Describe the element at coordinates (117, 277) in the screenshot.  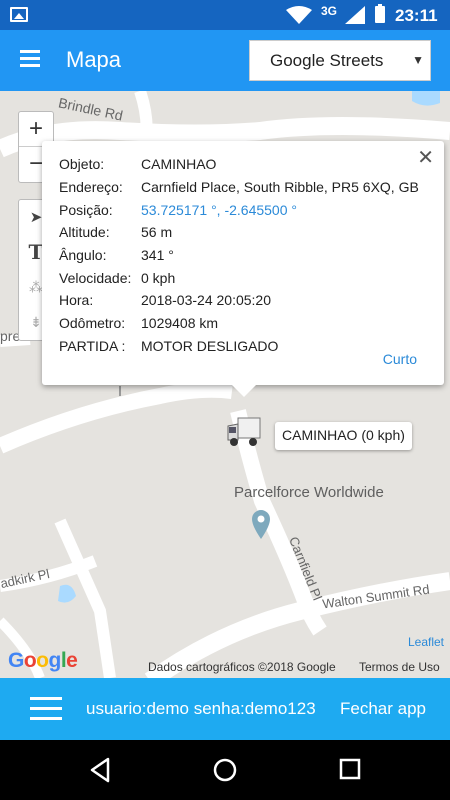
I see `info-row-velocidade: Velocidade: 0 kph` at that location.